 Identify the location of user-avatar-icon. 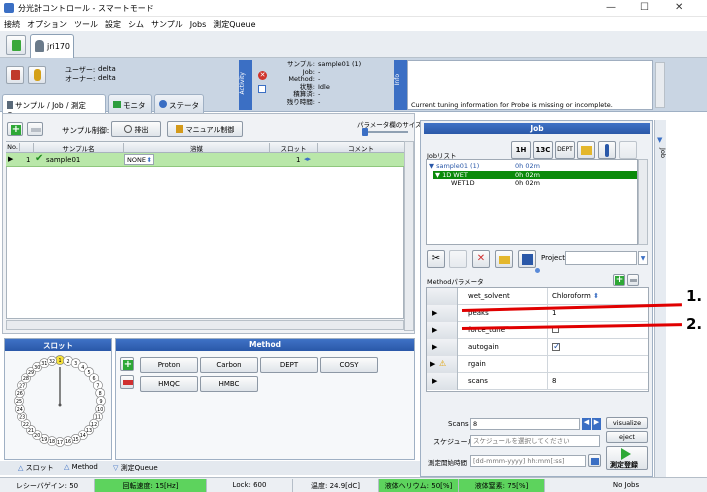
(37, 75).